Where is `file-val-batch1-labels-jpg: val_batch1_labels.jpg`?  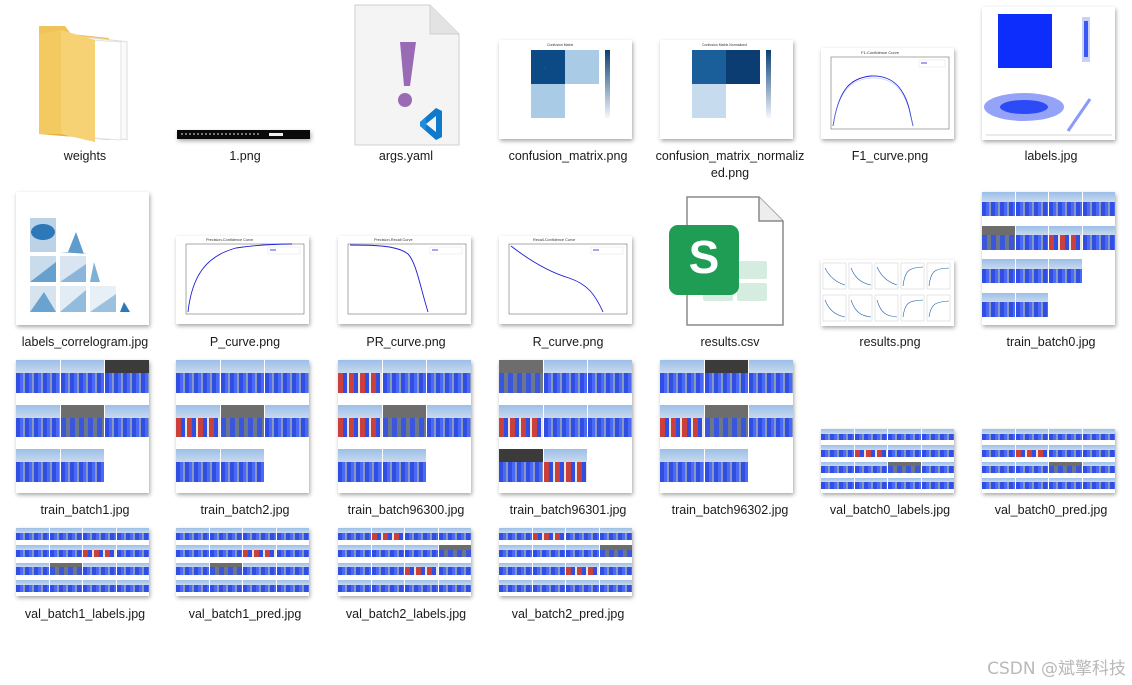
file-val-batch1-labels-jpg: val_batch1_labels.jpg is located at coordinates (85, 580).